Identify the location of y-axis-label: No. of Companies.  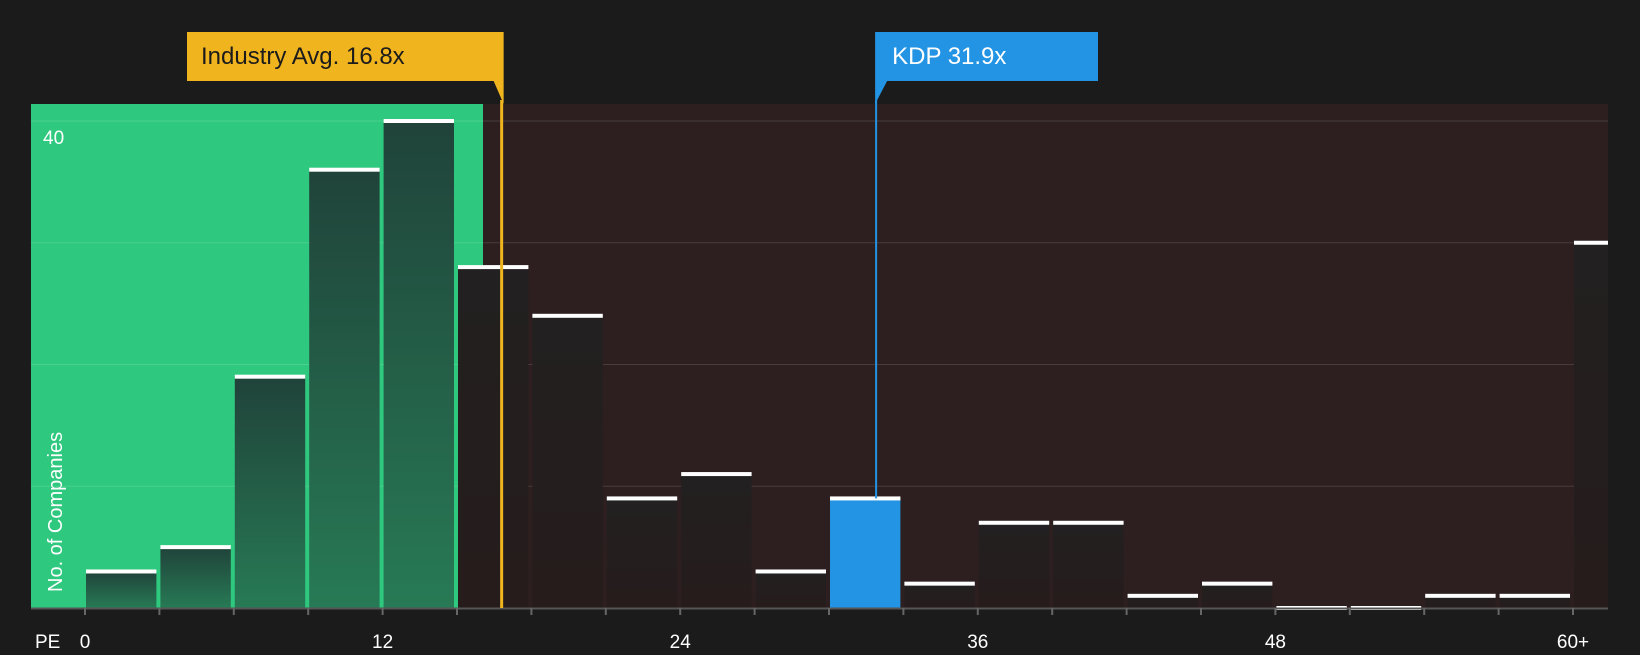
(56, 512).